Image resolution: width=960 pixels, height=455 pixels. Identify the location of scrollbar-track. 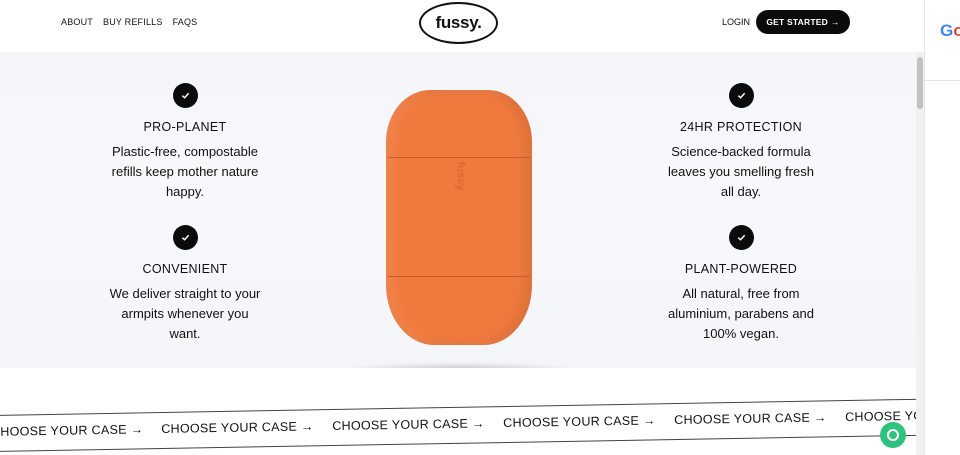
(920, 253).